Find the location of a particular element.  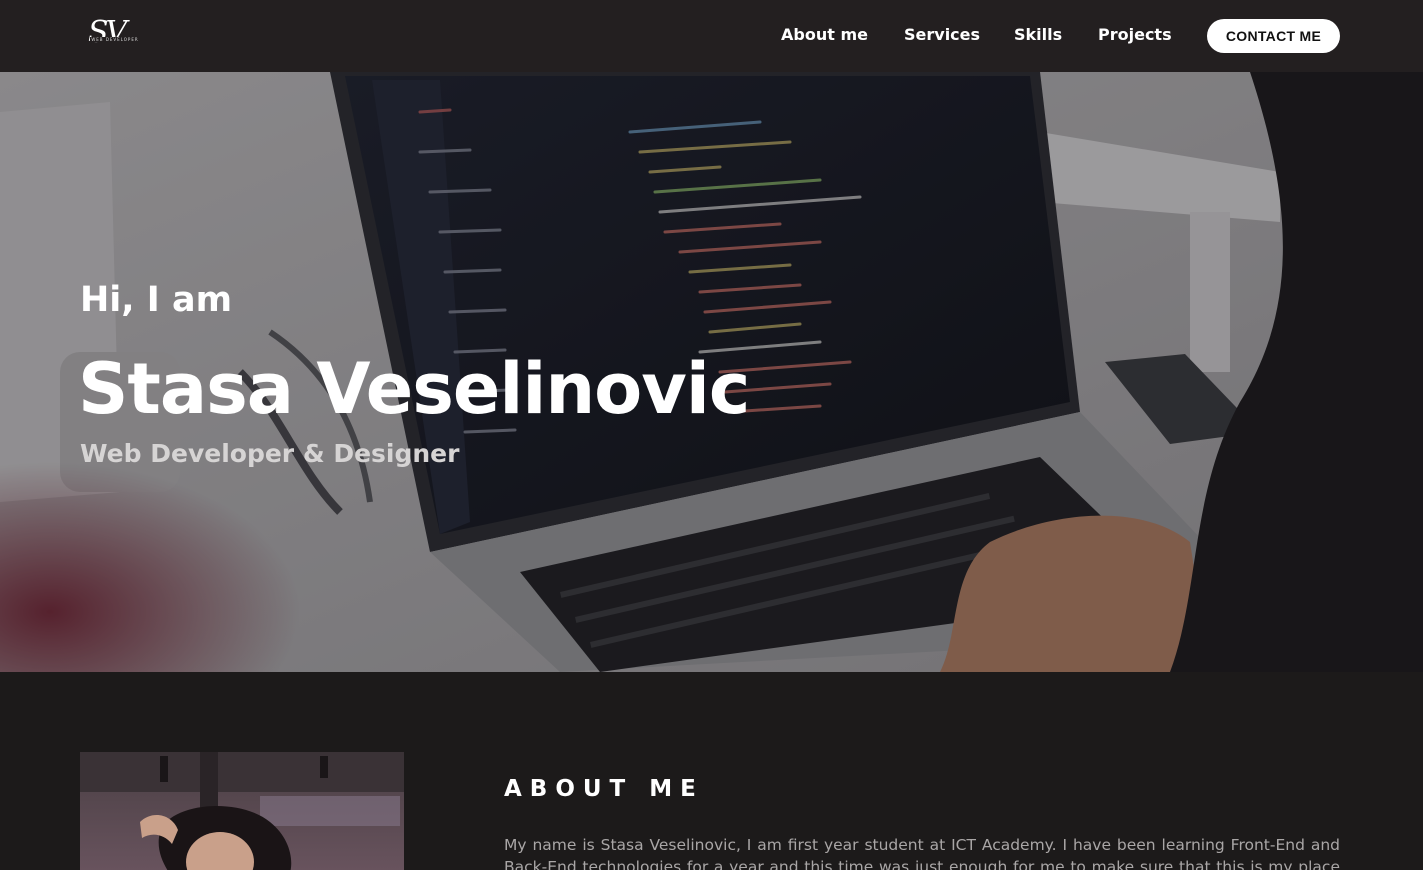

contact-button: CONTACT ME is located at coordinates (1273, 36).